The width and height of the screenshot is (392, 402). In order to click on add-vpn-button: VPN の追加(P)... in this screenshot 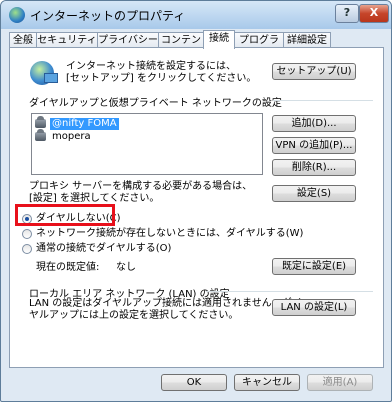, I will do `click(314, 145)`.